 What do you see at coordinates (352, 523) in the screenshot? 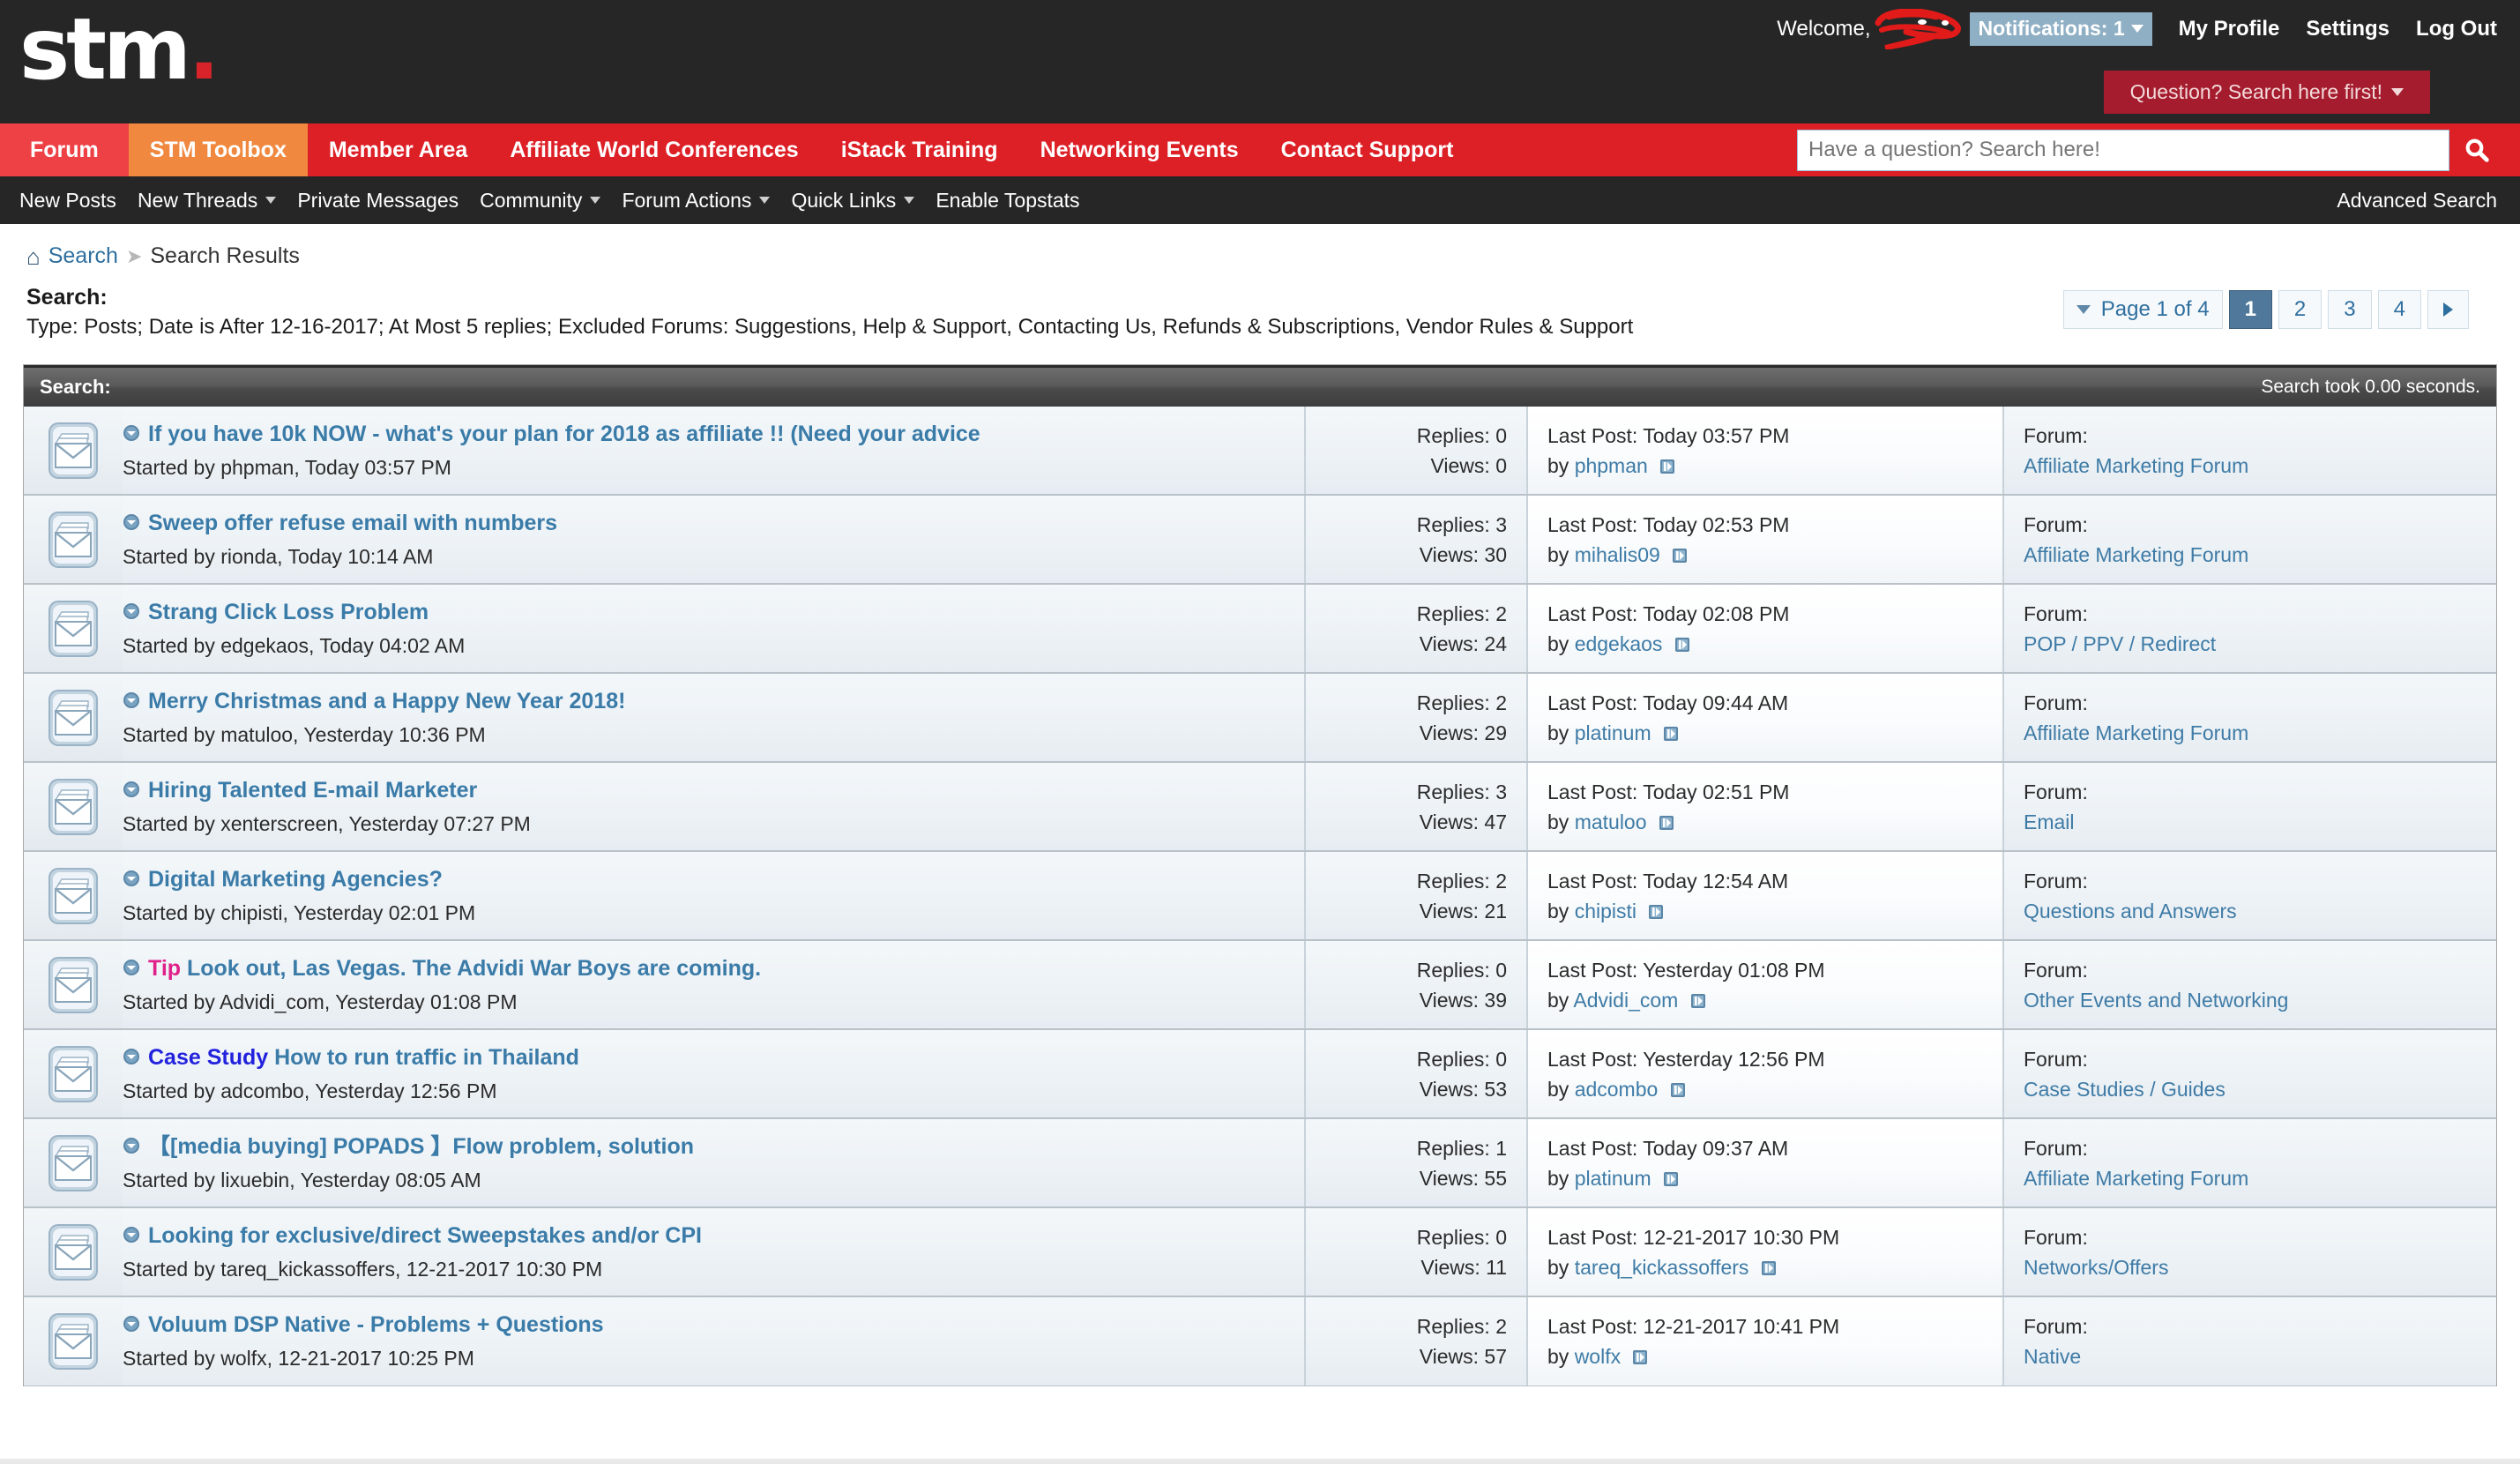
I see `thread-title-link: Sweep offer refuse email with numbers` at bounding box center [352, 523].